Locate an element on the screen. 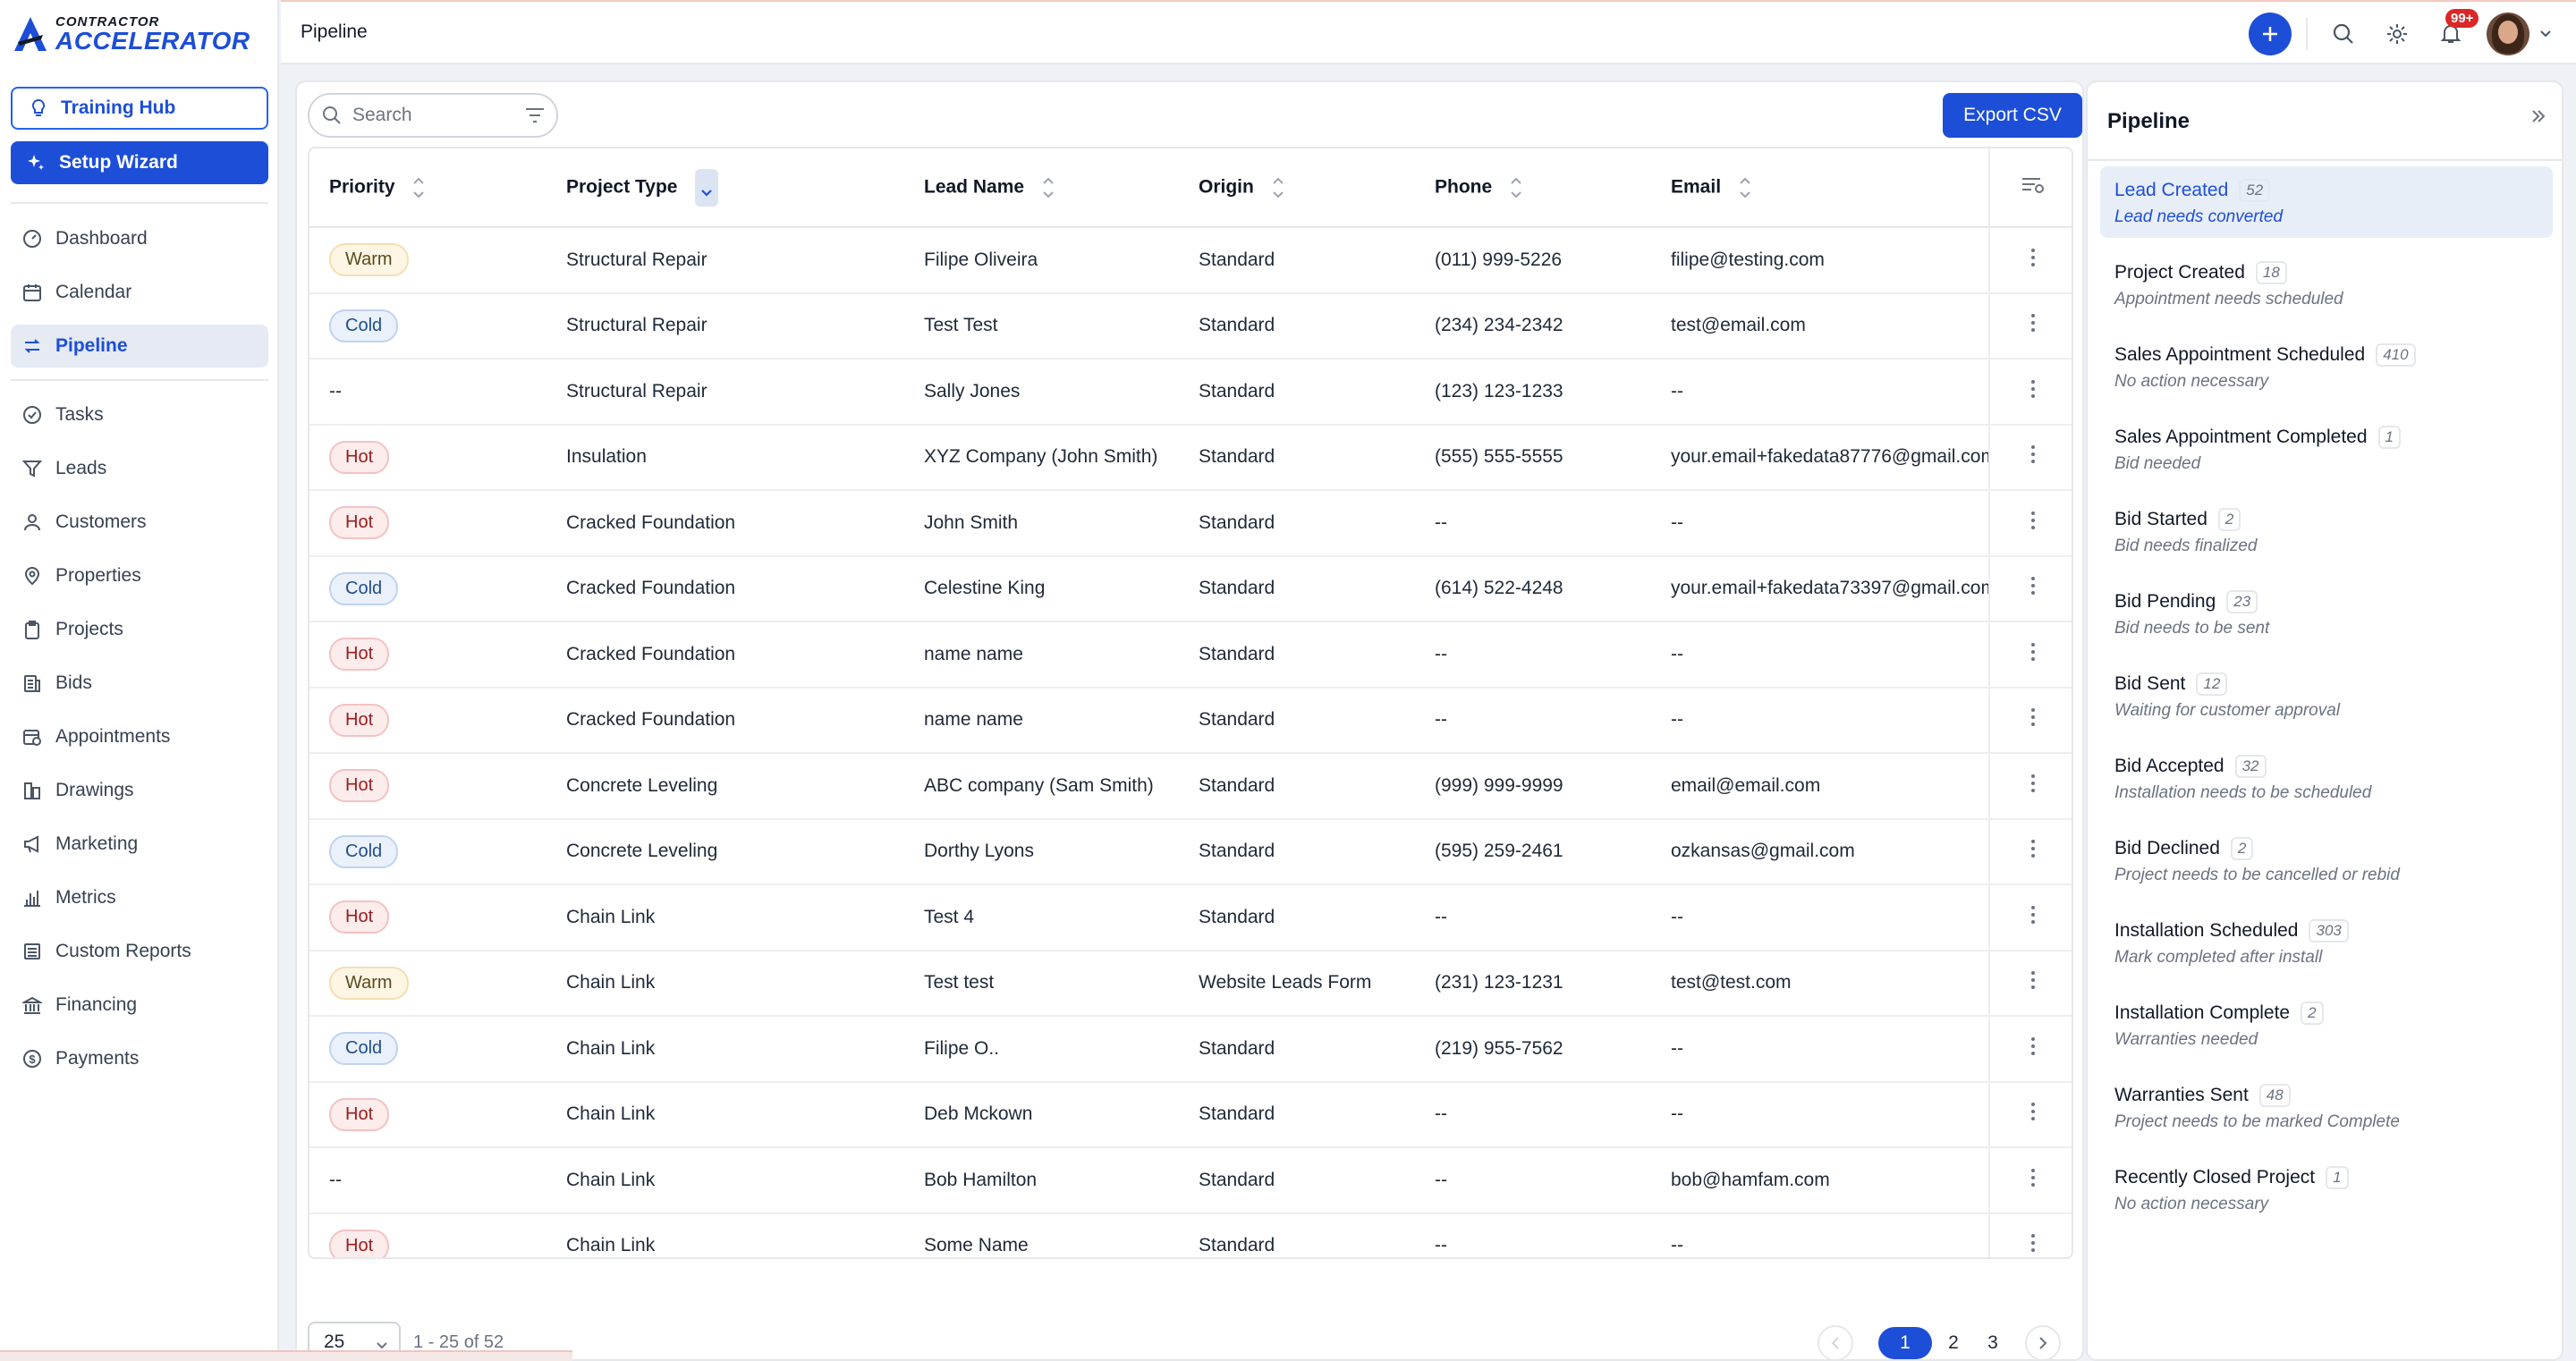 The image size is (2576, 1361). setup-wizard-button: Setup Wizard is located at coordinates (139, 162).